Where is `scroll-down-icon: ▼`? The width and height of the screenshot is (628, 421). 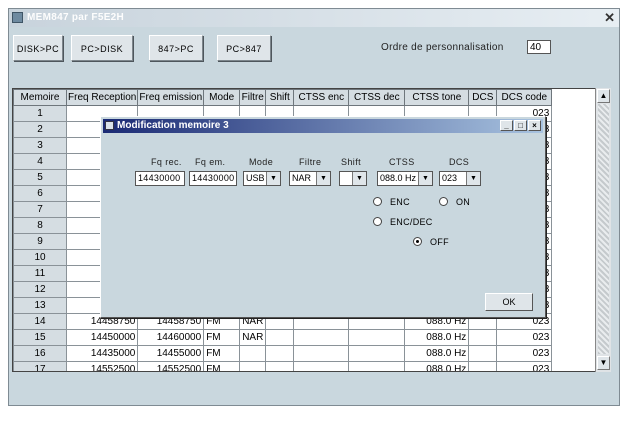
scroll-down-icon: ▼ is located at coordinates (603, 363).